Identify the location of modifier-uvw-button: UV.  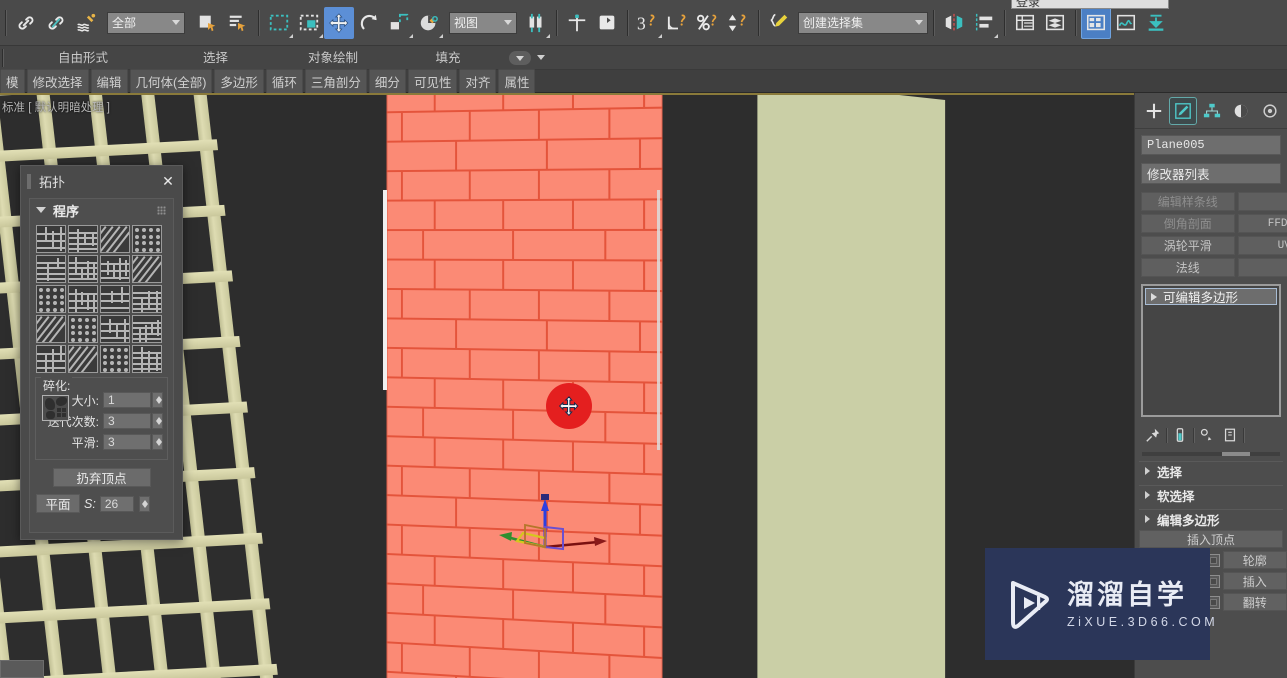
(1262, 245).